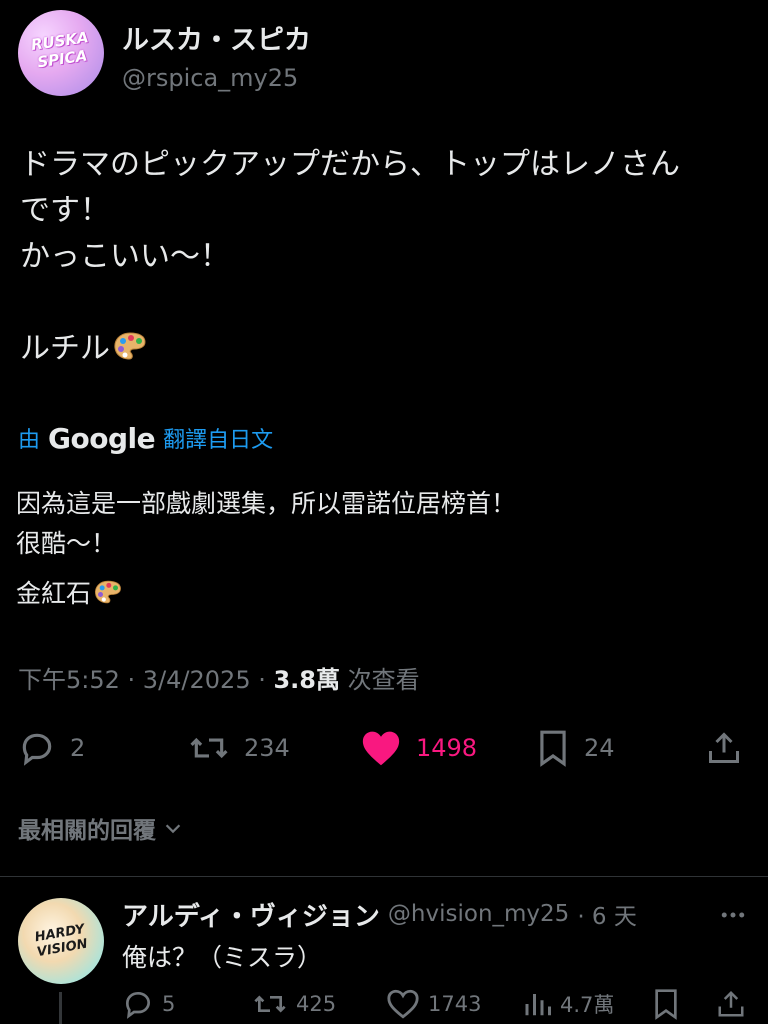 Image resolution: width=768 pixels, height=1024 pixels. Describe the element at coordinates (173, 829) in the screenshot. I see `chevron-down-icon` at that location.